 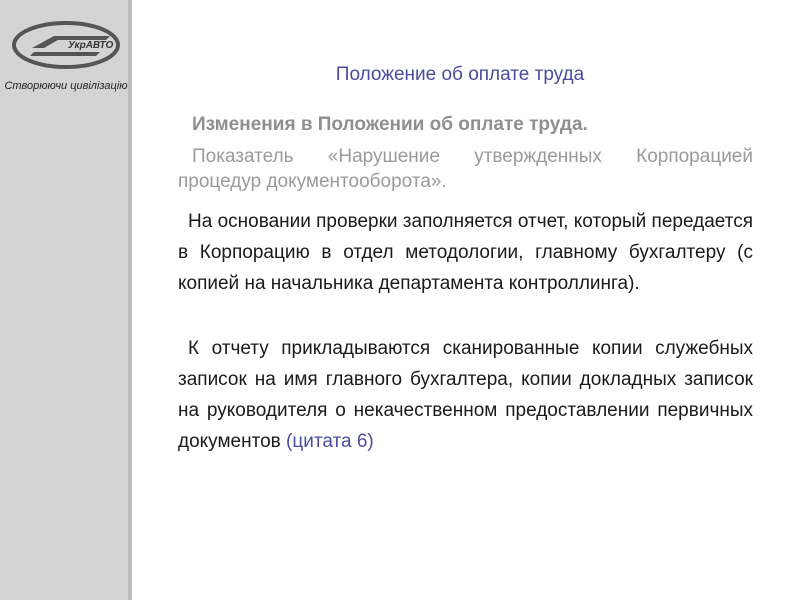 What do you see at coordinates (130, 300) in the screenshot?
I see `sidebar-divider` at bounding box center [130, 300].